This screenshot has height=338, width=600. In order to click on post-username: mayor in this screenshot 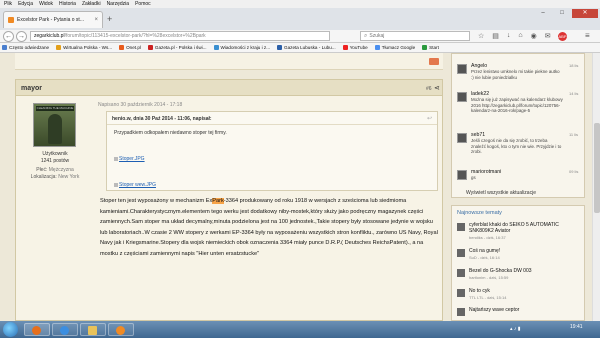, I will do `click(31, 88)`.